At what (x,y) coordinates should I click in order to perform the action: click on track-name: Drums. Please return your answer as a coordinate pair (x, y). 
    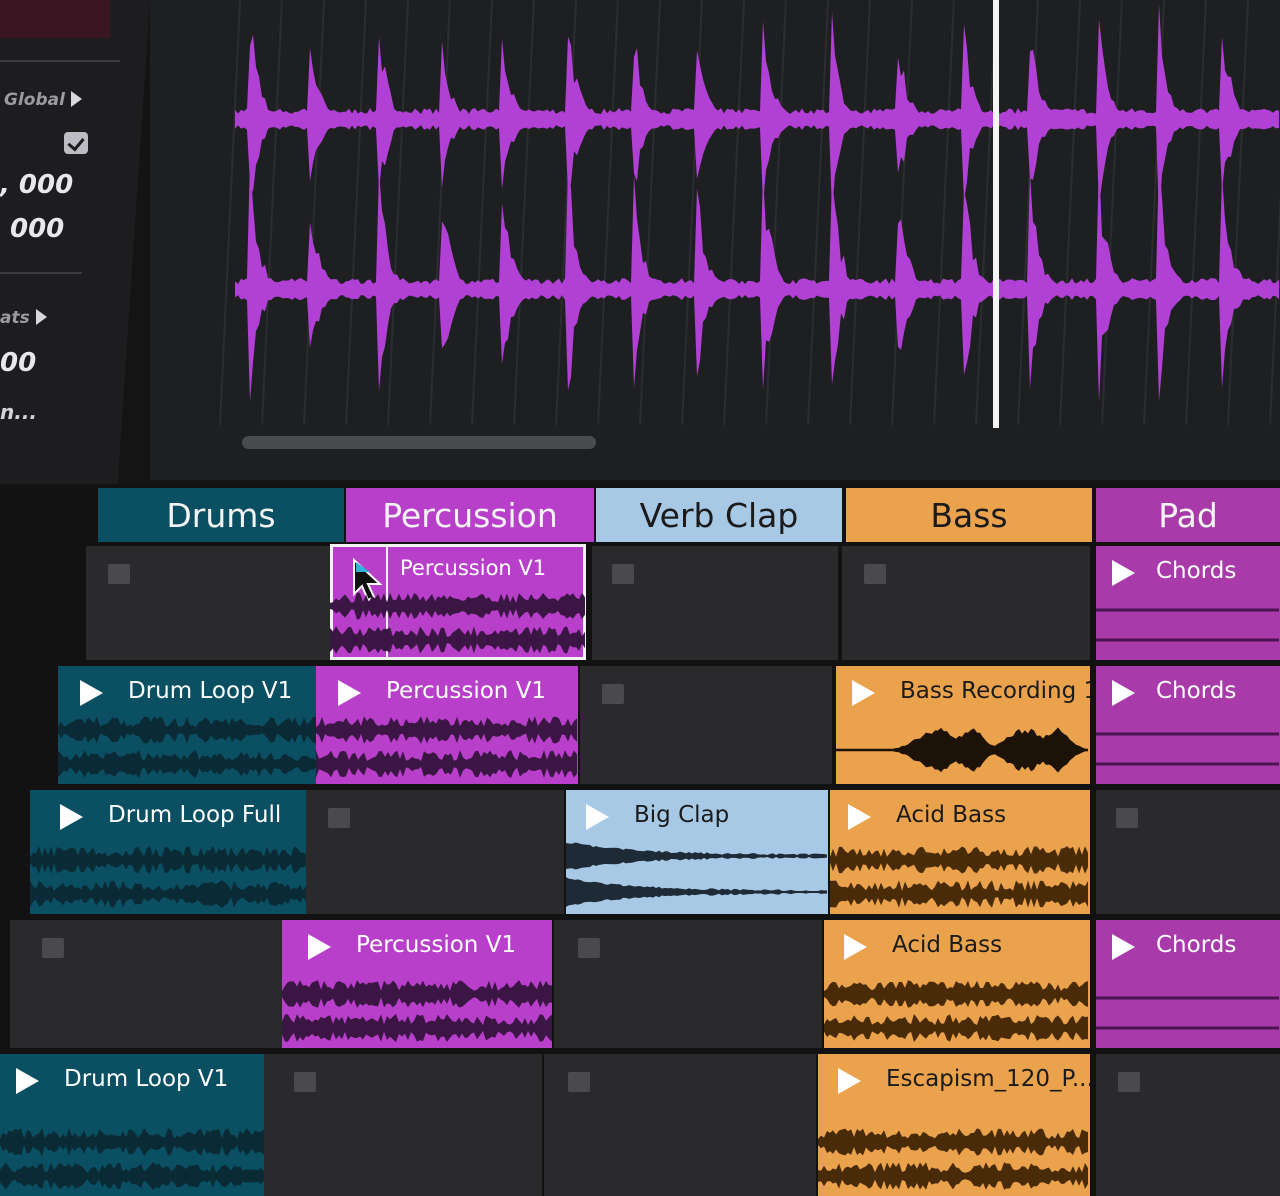
    Looking at the image, I should click on (221, 515).